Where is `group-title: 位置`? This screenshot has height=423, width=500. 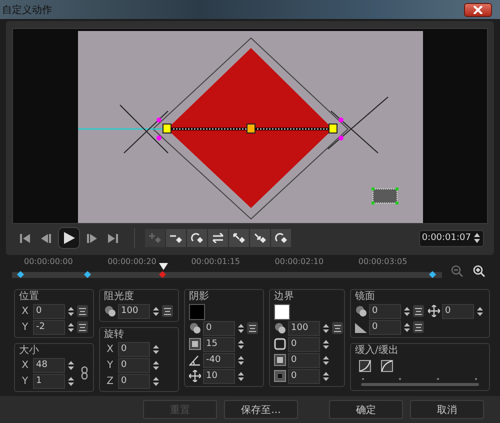
group-title: 位置 is located at coordinates (29, 297).